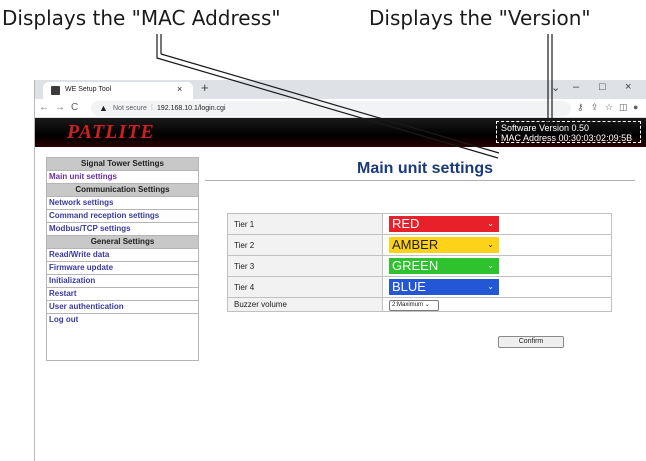  Describe the element at coordinates (111, 132) in the screenshot. I see `patlite-logo: PATLITE` at that location.